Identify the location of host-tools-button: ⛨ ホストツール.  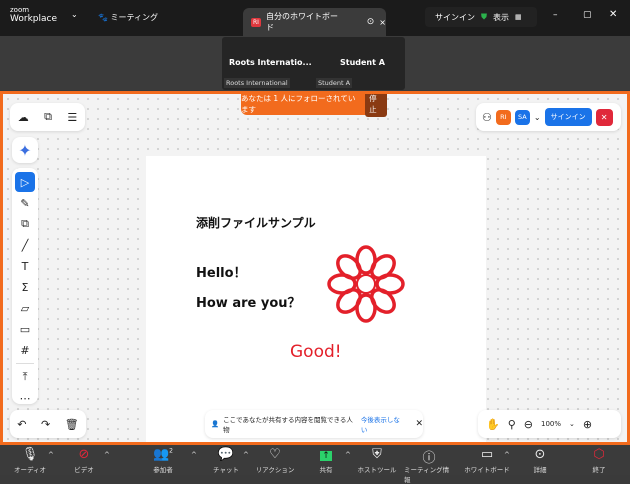
(377, 460).